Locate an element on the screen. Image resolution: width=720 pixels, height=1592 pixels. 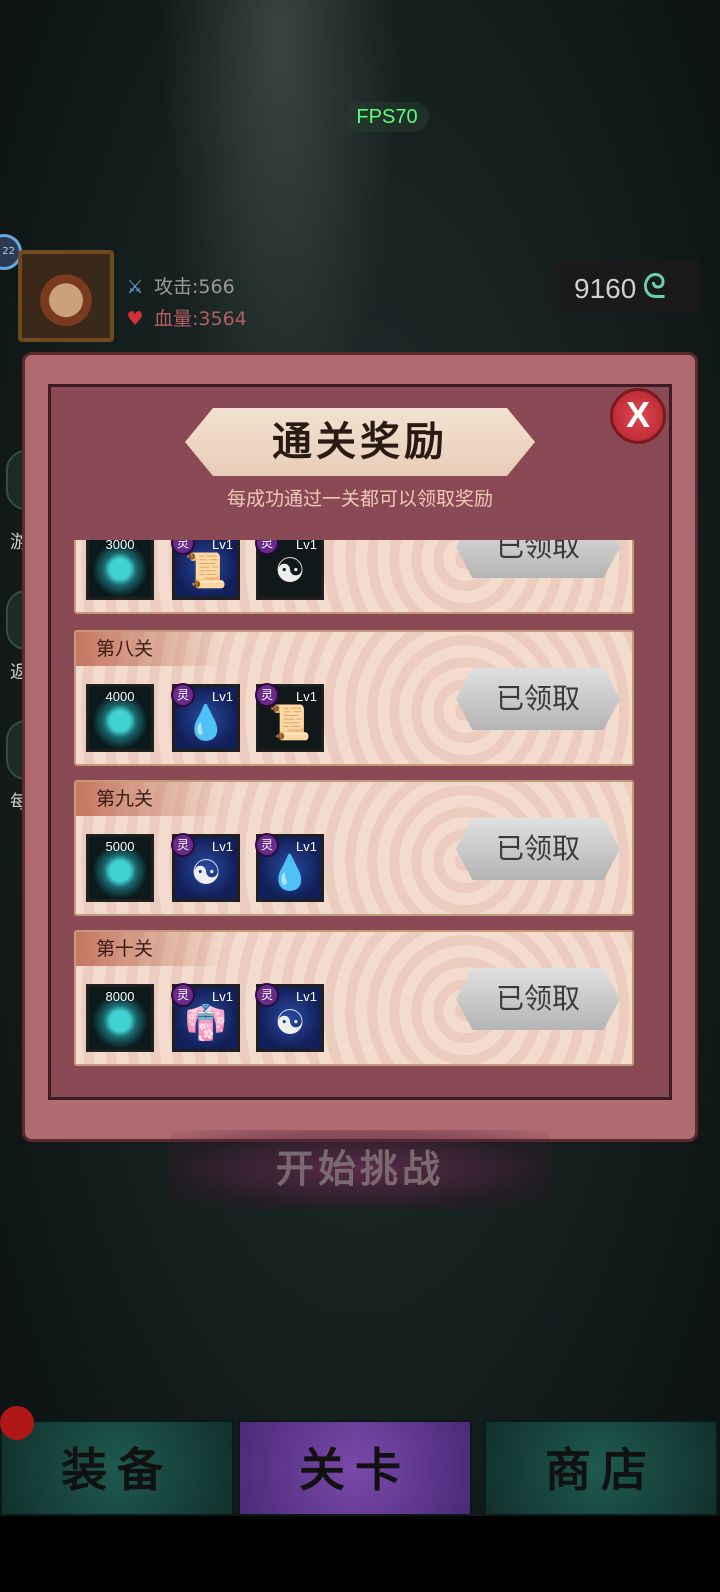
soul-reward-item: 3000 is located at coordinates (120, 570).